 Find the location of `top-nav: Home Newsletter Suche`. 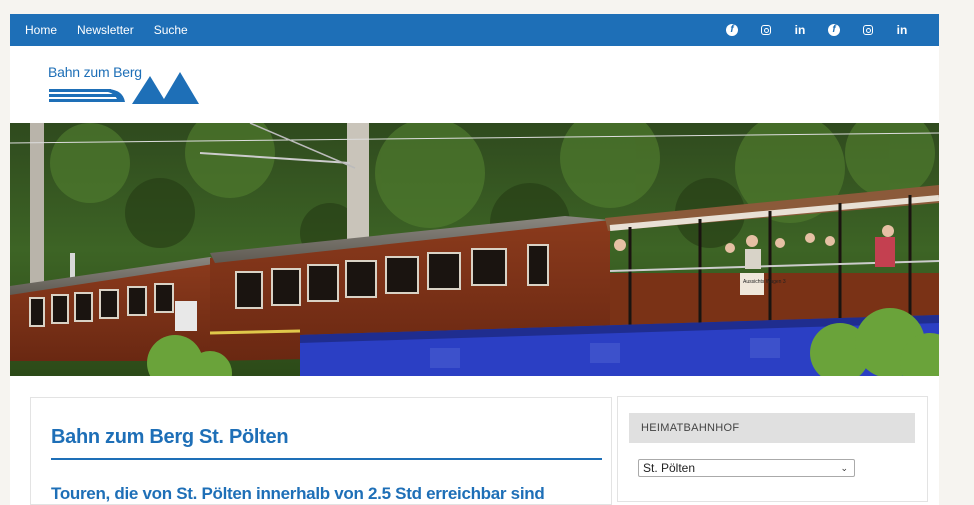

top-nav: Home Newsletter Suche is located at coordinates (106, 30).